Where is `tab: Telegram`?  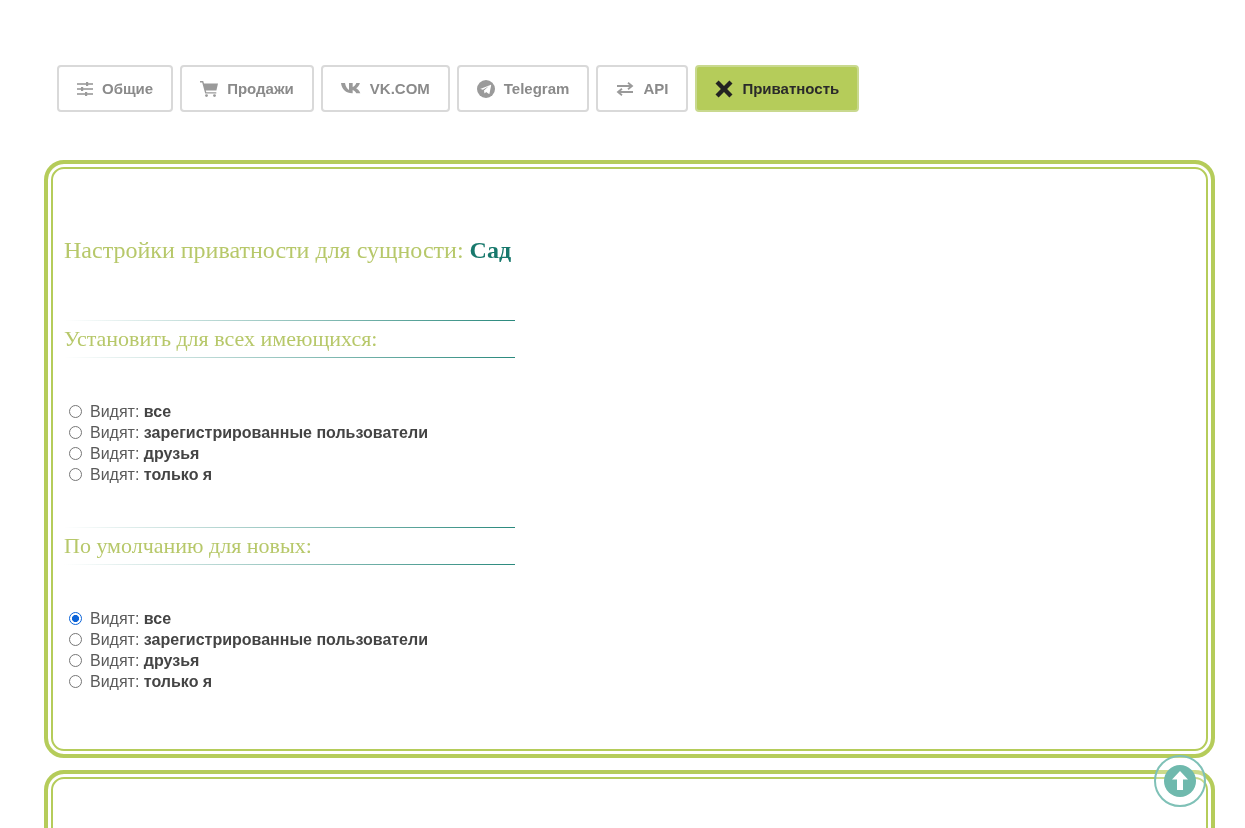 tab: Telegram is located at coordinates (523, 88).